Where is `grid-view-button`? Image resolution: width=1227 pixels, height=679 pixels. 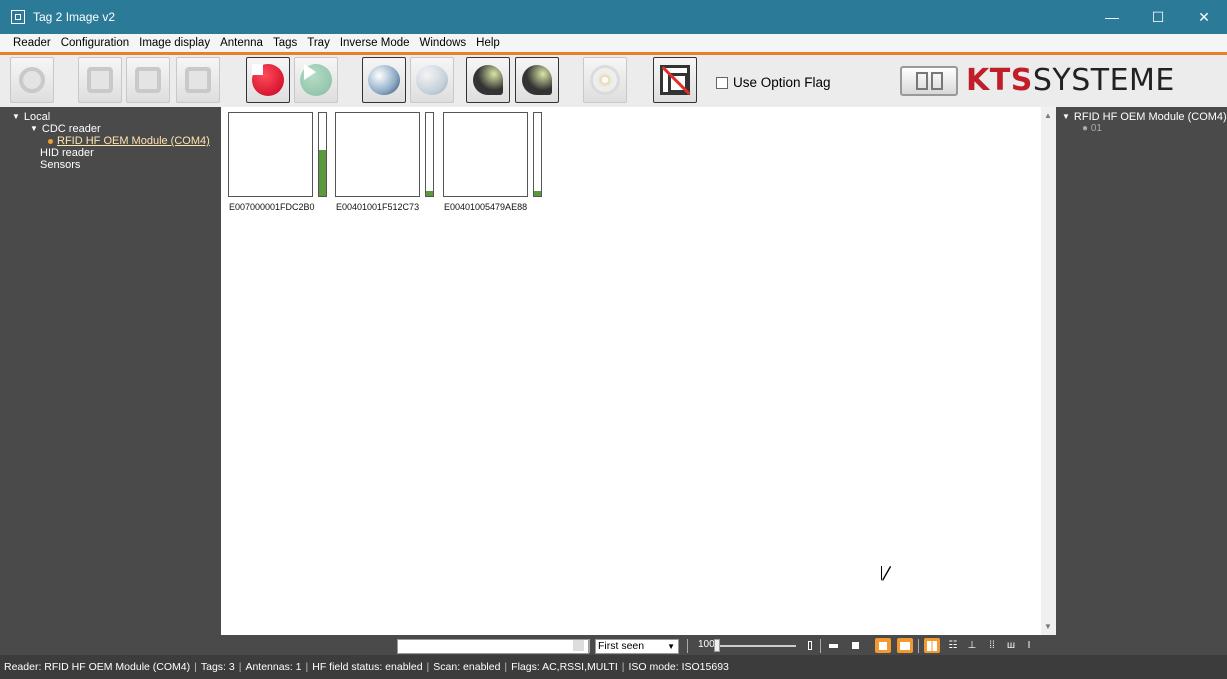
grid-view-button is located at coordinates (932, 645).